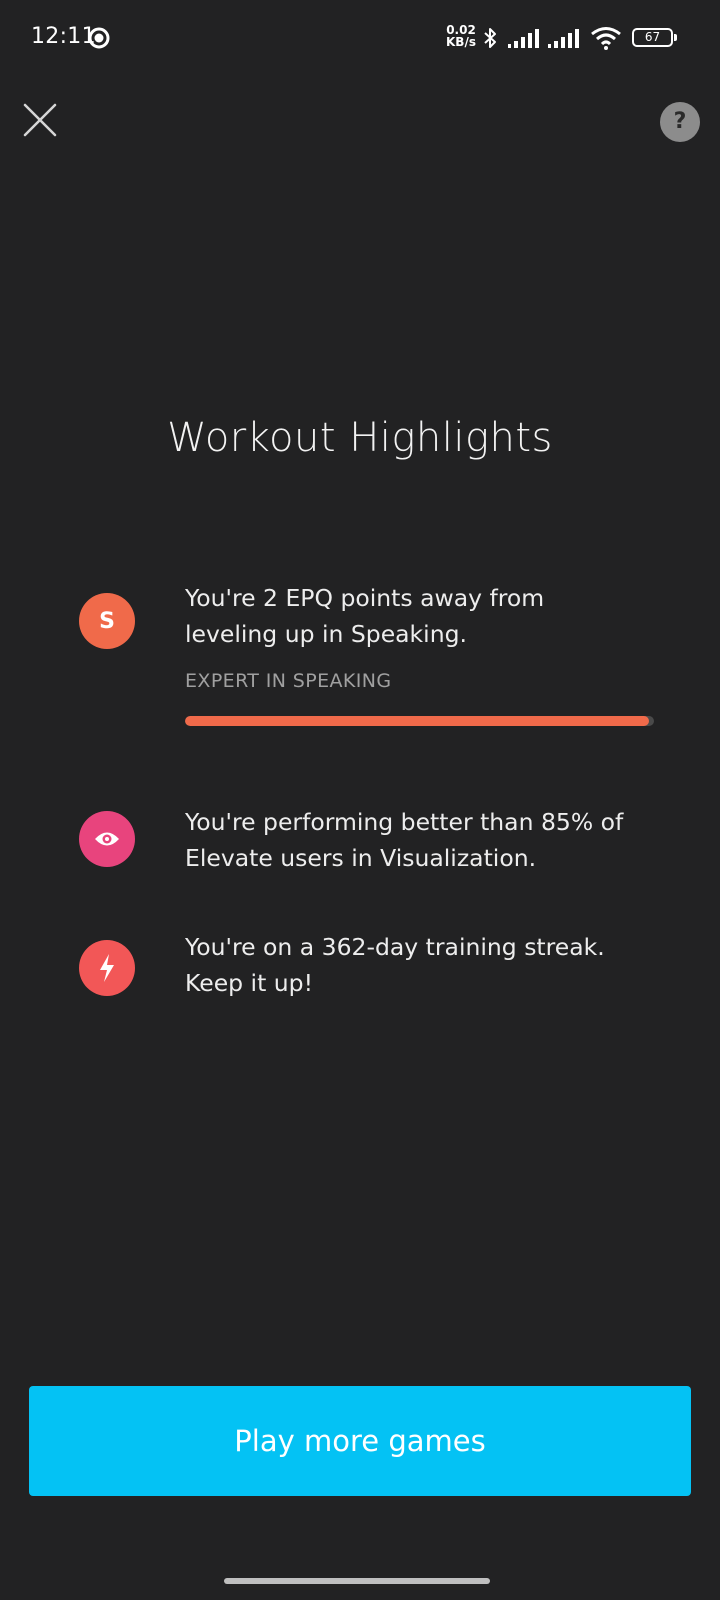 The image size is (720, 1600). I want to click on help-icon: ?, so click(680, 122).